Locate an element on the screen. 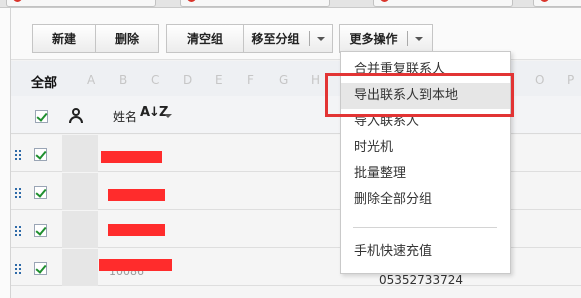  letter-filter-a: A is located at coordinates (103, 80).